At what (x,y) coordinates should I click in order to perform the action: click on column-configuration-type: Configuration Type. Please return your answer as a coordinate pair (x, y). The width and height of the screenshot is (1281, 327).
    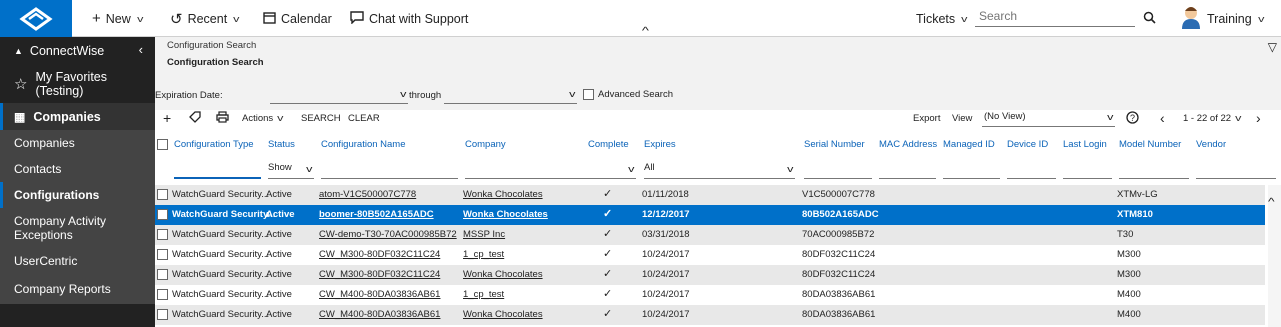
    Looking at the image, I should click on (214, 144).